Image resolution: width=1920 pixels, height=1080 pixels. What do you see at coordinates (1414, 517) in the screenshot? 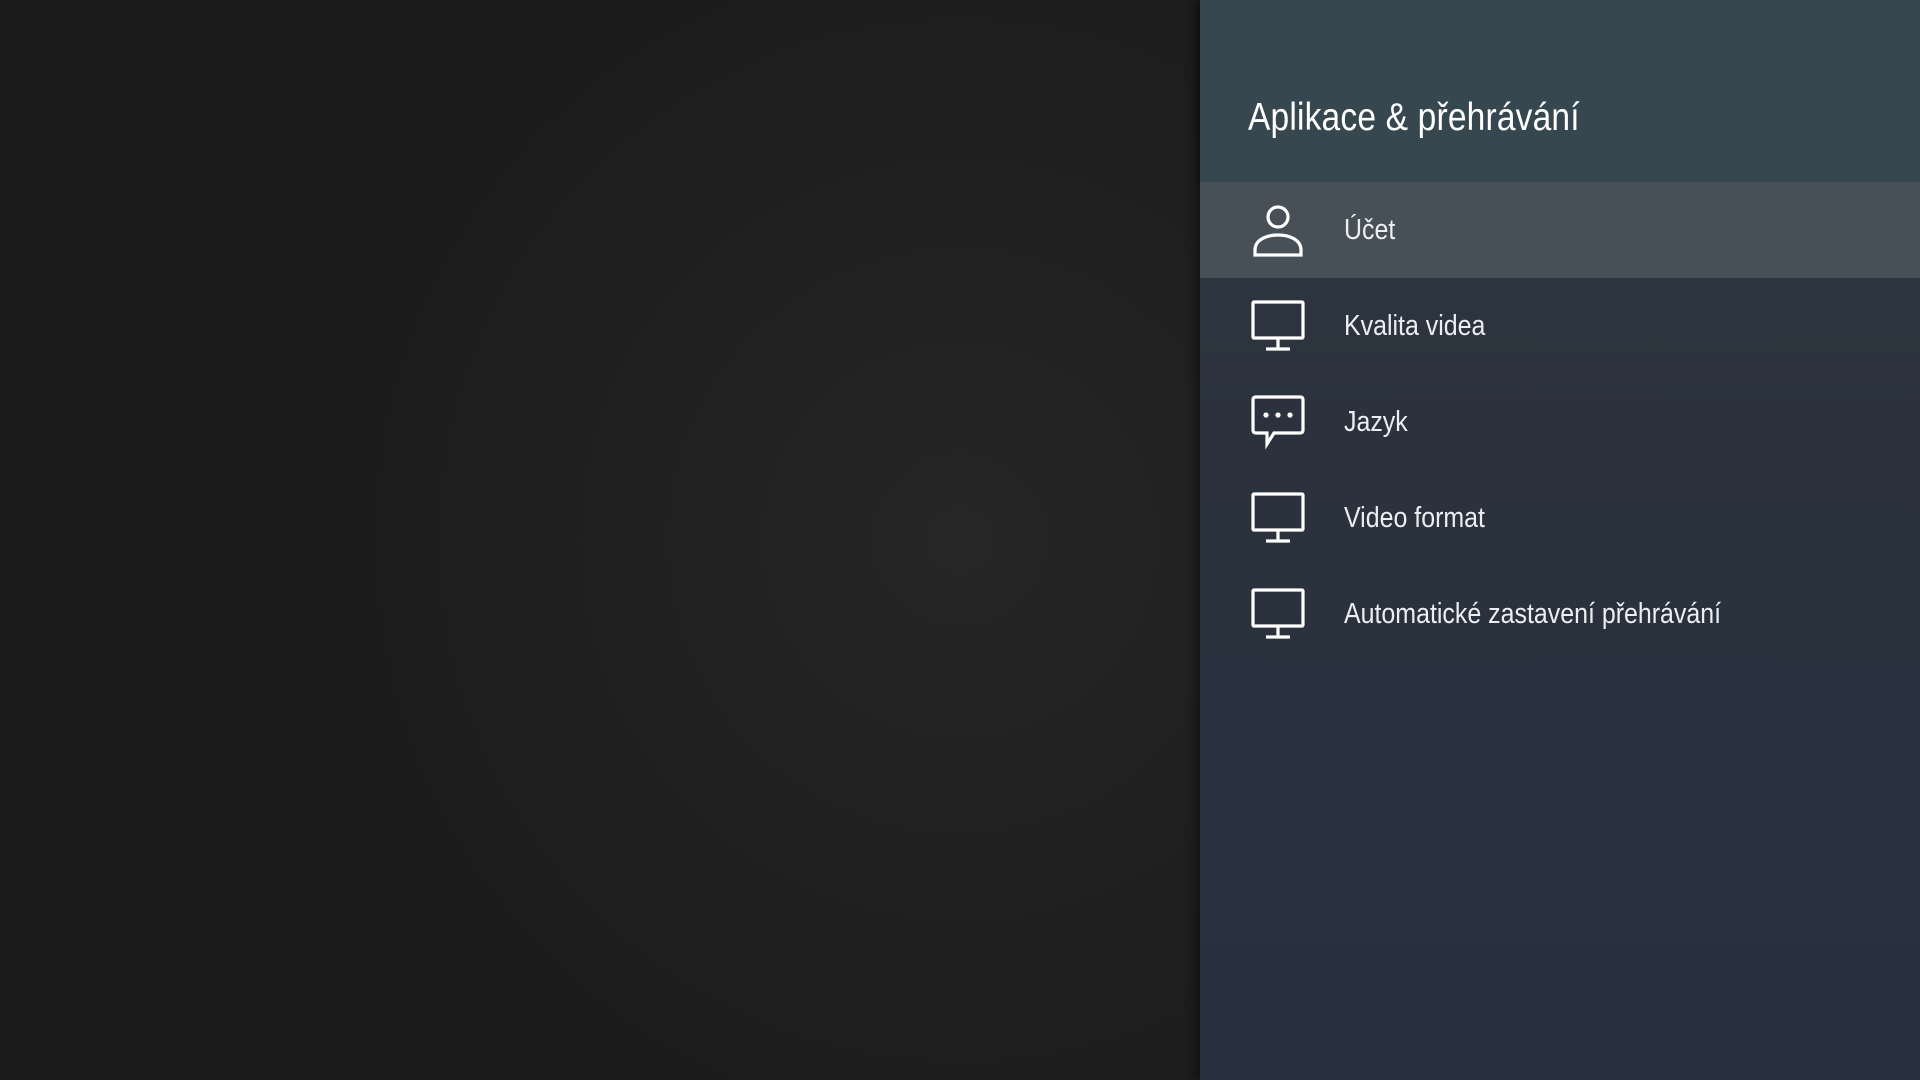
I see `menu-item-label: Video format` at bounding box center [1414, 517].